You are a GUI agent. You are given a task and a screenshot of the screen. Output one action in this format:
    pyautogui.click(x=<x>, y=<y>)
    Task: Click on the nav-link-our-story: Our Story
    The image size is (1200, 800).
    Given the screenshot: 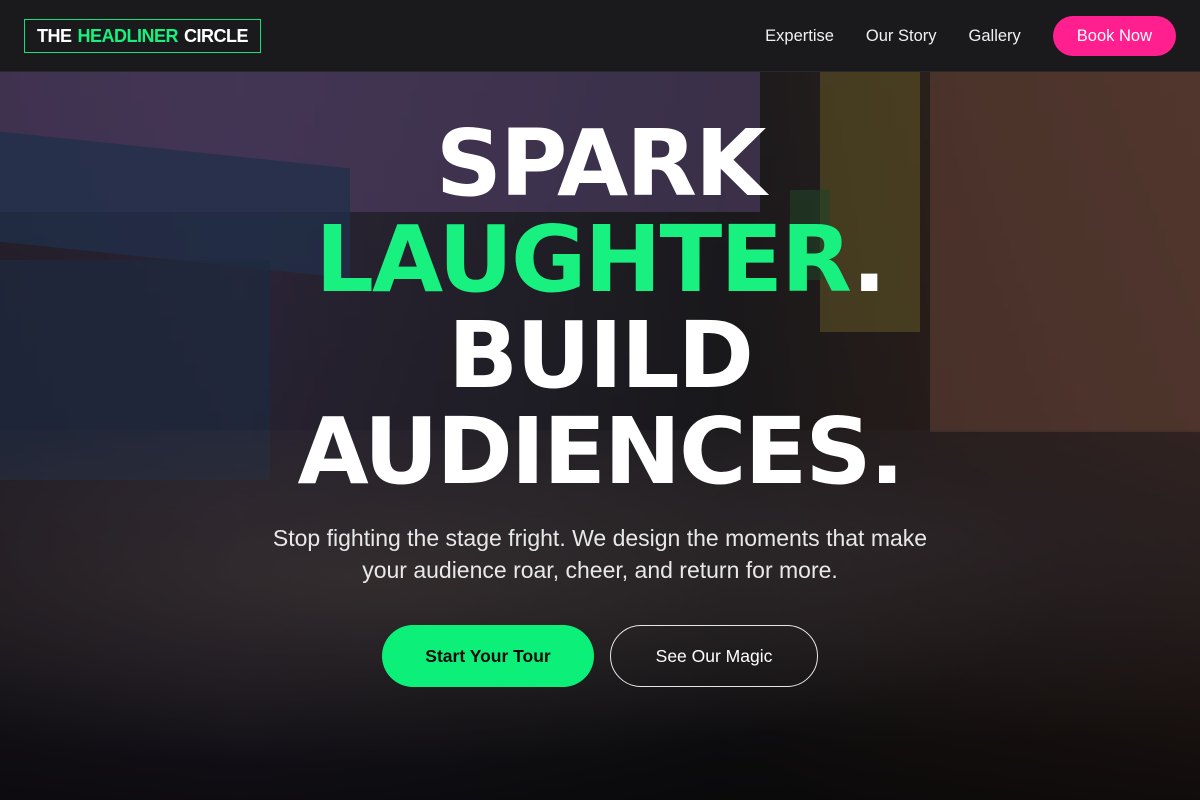 What is the action you would take?
    pyautogui.click(x=901, y=36)
    